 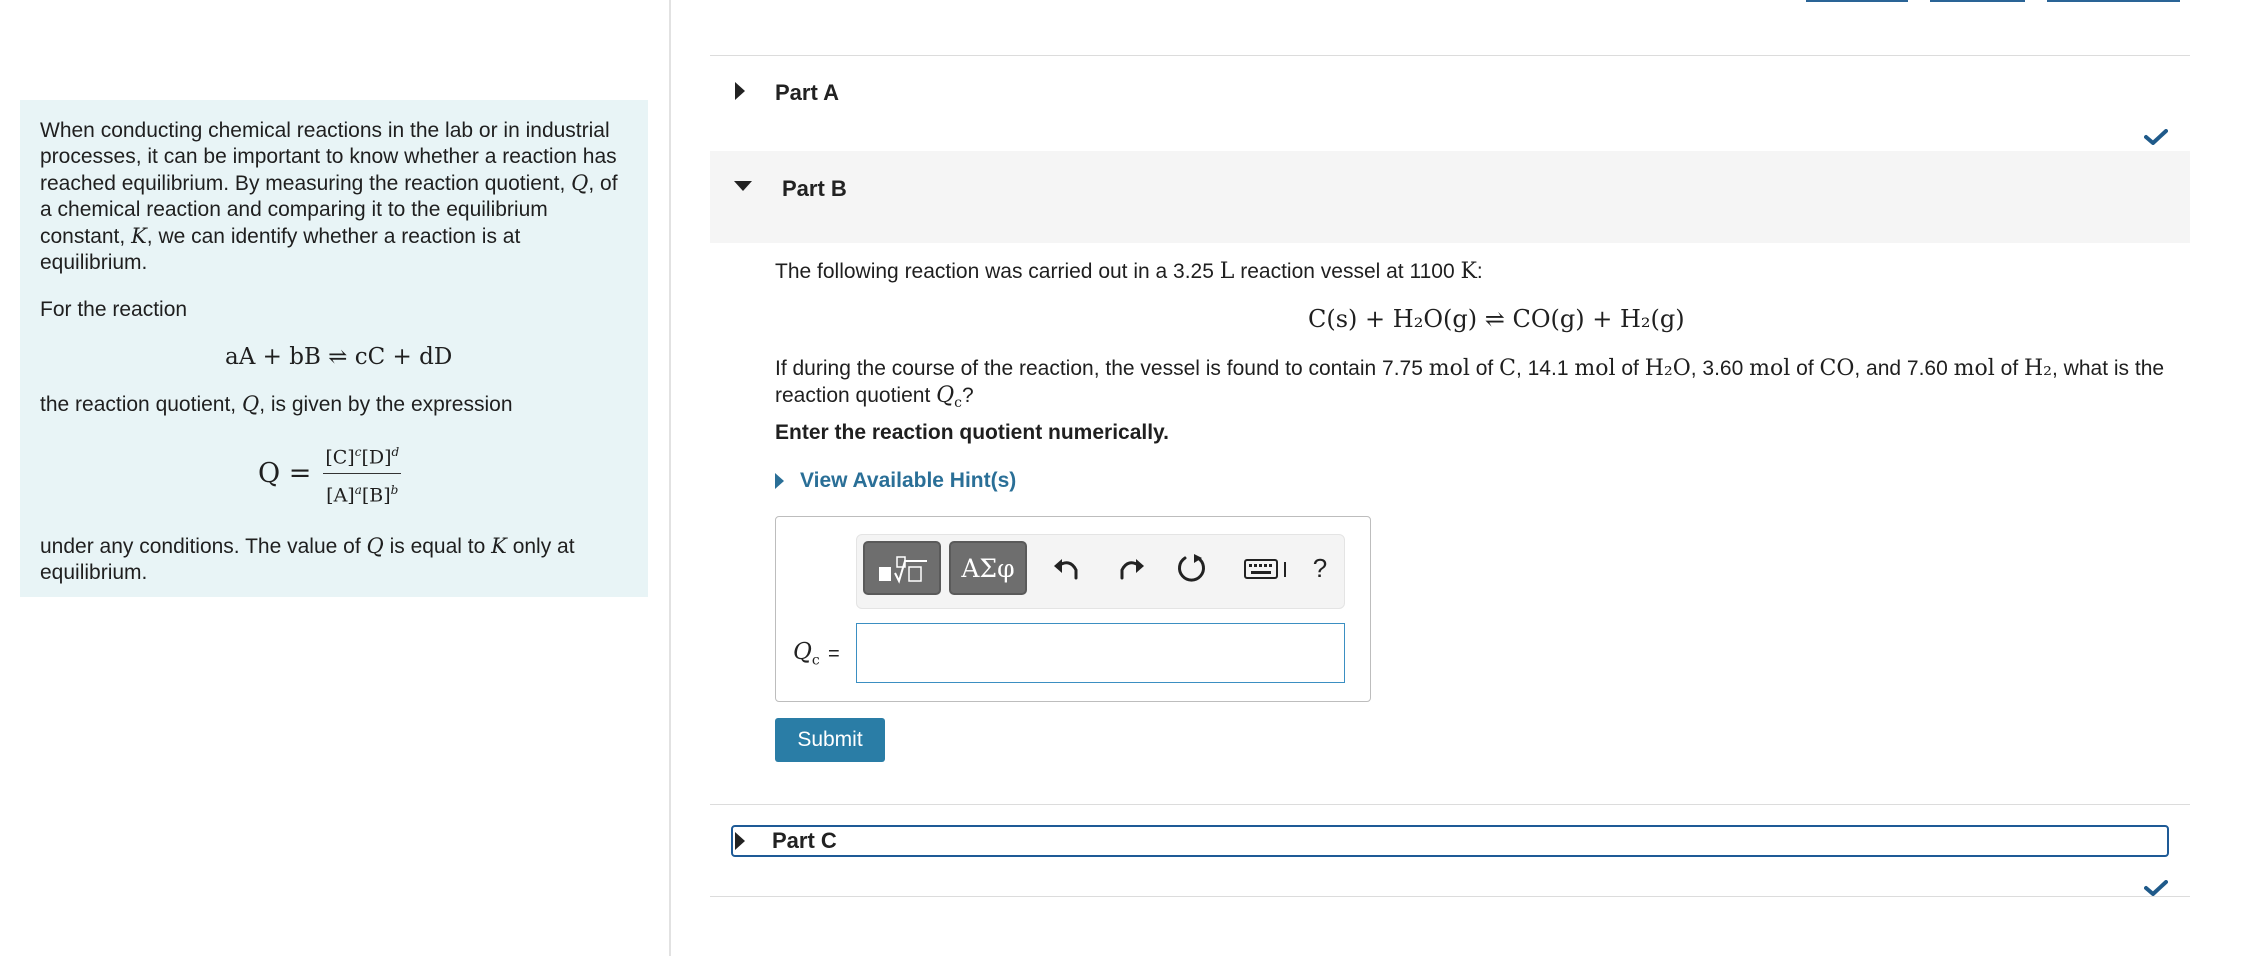 I want to click on undo-icon, so click(x=1066, y=569).